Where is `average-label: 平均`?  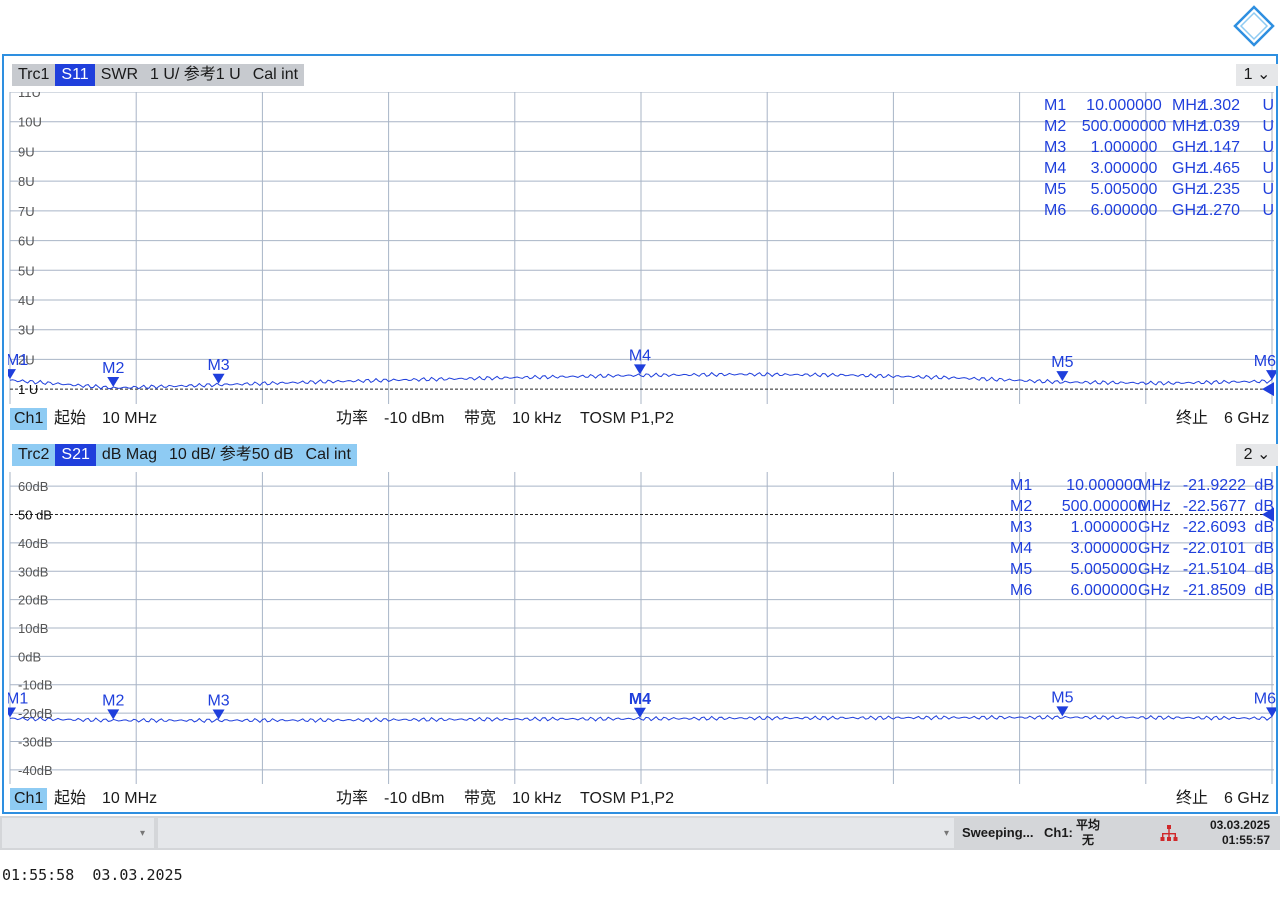 average-label: 平均 is located at coordinates (1088, 825).